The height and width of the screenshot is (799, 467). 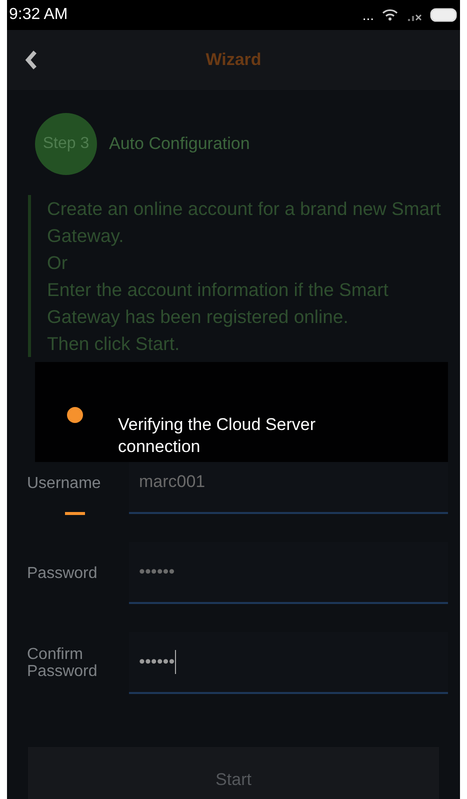 I want to click on field-label: Password, so click(x=62, y=573).